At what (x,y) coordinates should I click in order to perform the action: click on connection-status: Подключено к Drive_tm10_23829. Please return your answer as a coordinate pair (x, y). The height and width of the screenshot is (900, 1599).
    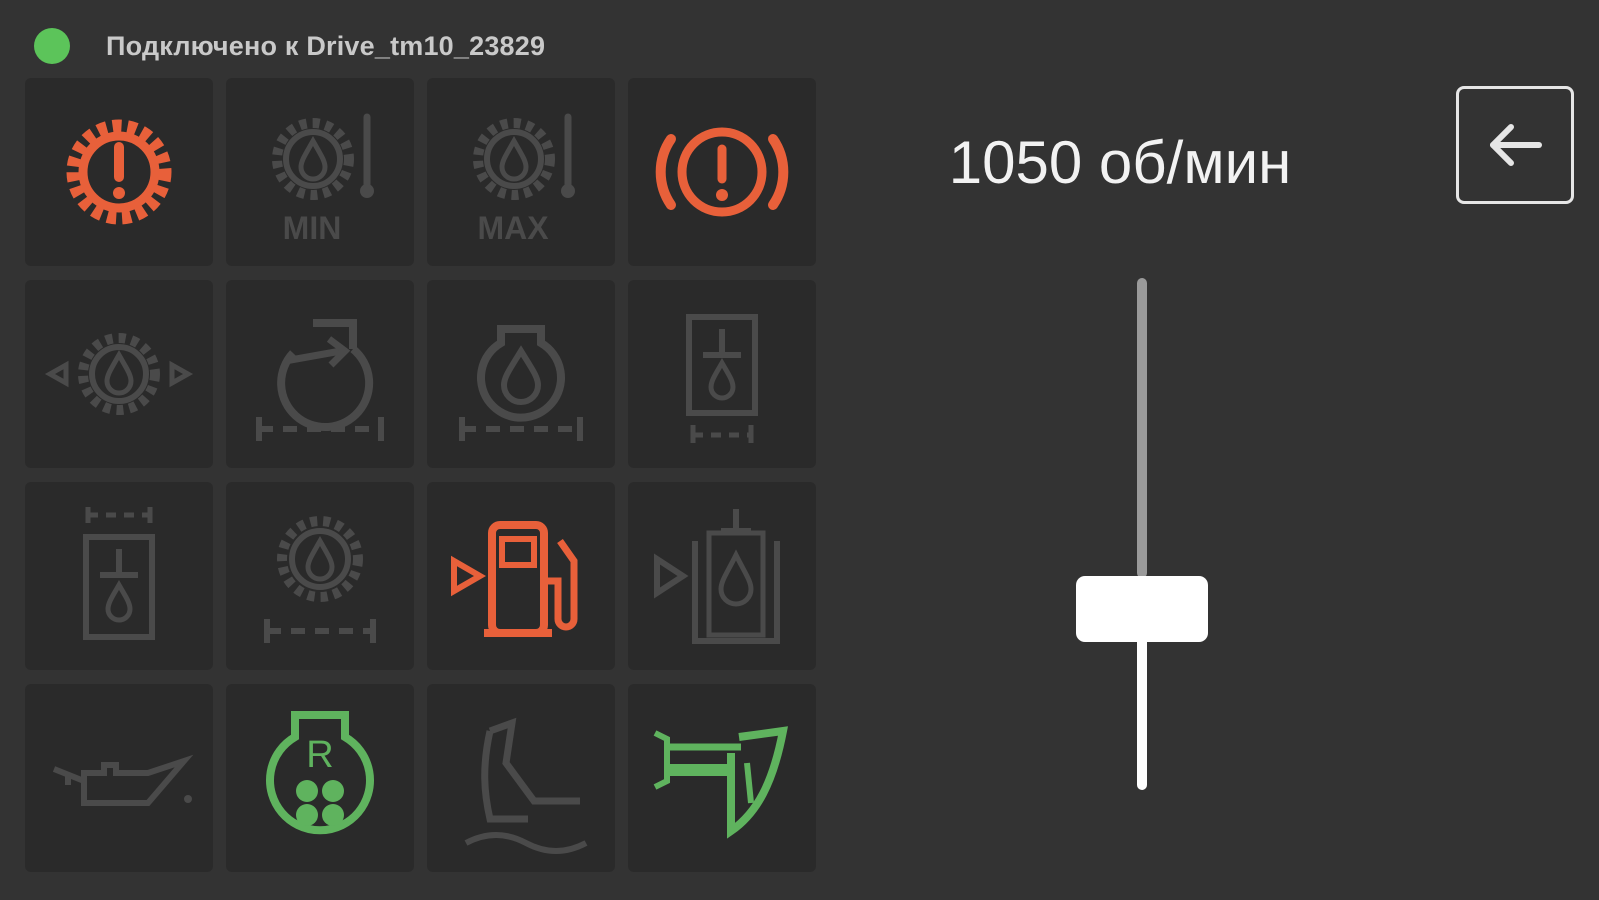
    Looking at the image, I should click on (289, 46).